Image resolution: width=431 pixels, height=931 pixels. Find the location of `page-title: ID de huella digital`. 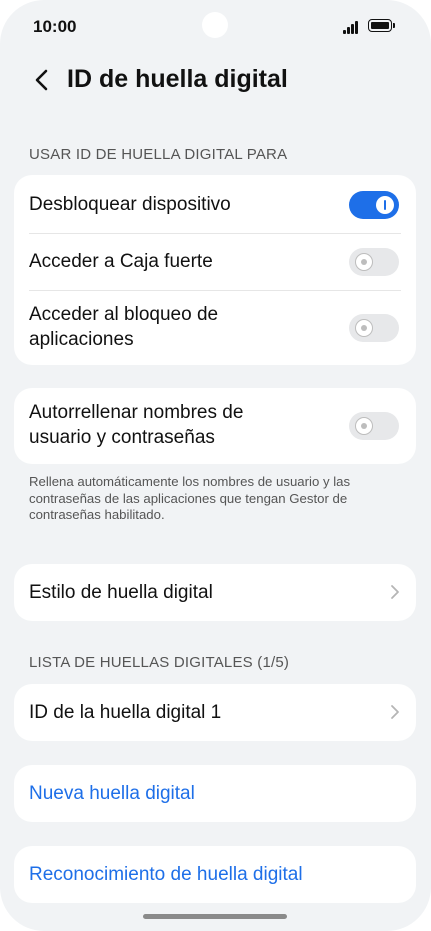

page-title: ID de huella digital is located at coordinates (177, 79).